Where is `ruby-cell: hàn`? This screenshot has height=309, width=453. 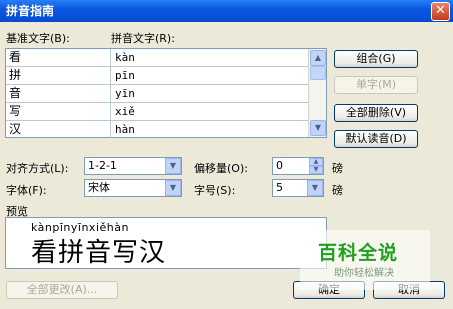 ruby-cell: hàn is located at coordinates (210, 129).